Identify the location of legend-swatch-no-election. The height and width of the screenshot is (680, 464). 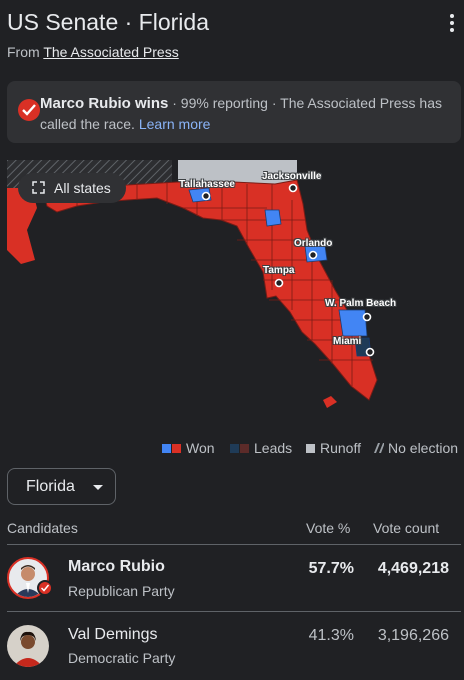
(379, 448).